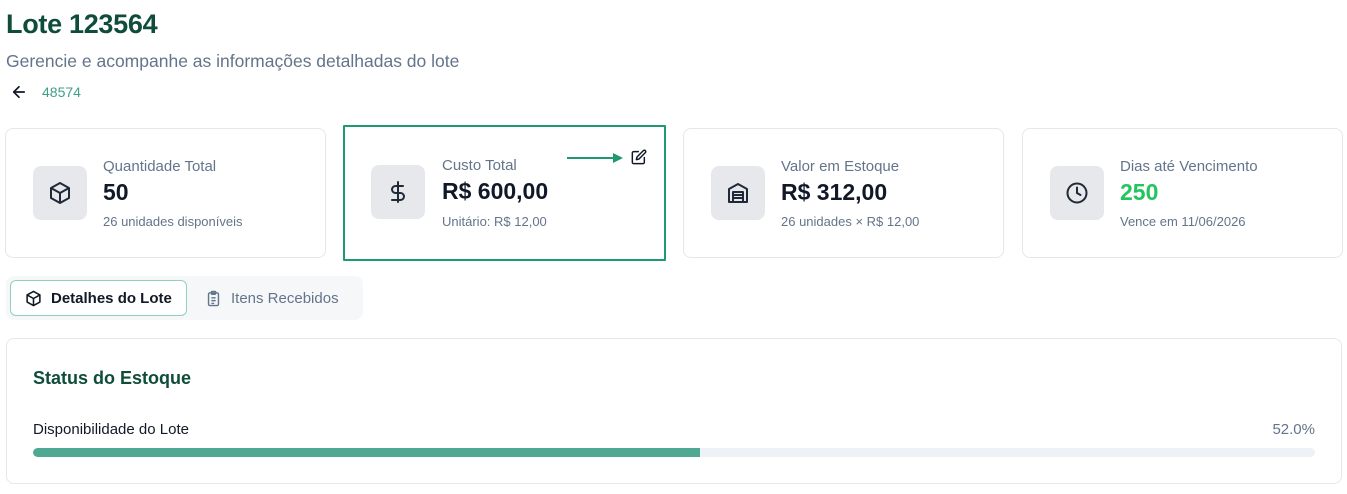 The height and width of the screenshot is (494, 1347). What do you see at coordinates (20, 92) in the screenshot?
I see `arrow-left-icon` at bounding box center [20, 92].